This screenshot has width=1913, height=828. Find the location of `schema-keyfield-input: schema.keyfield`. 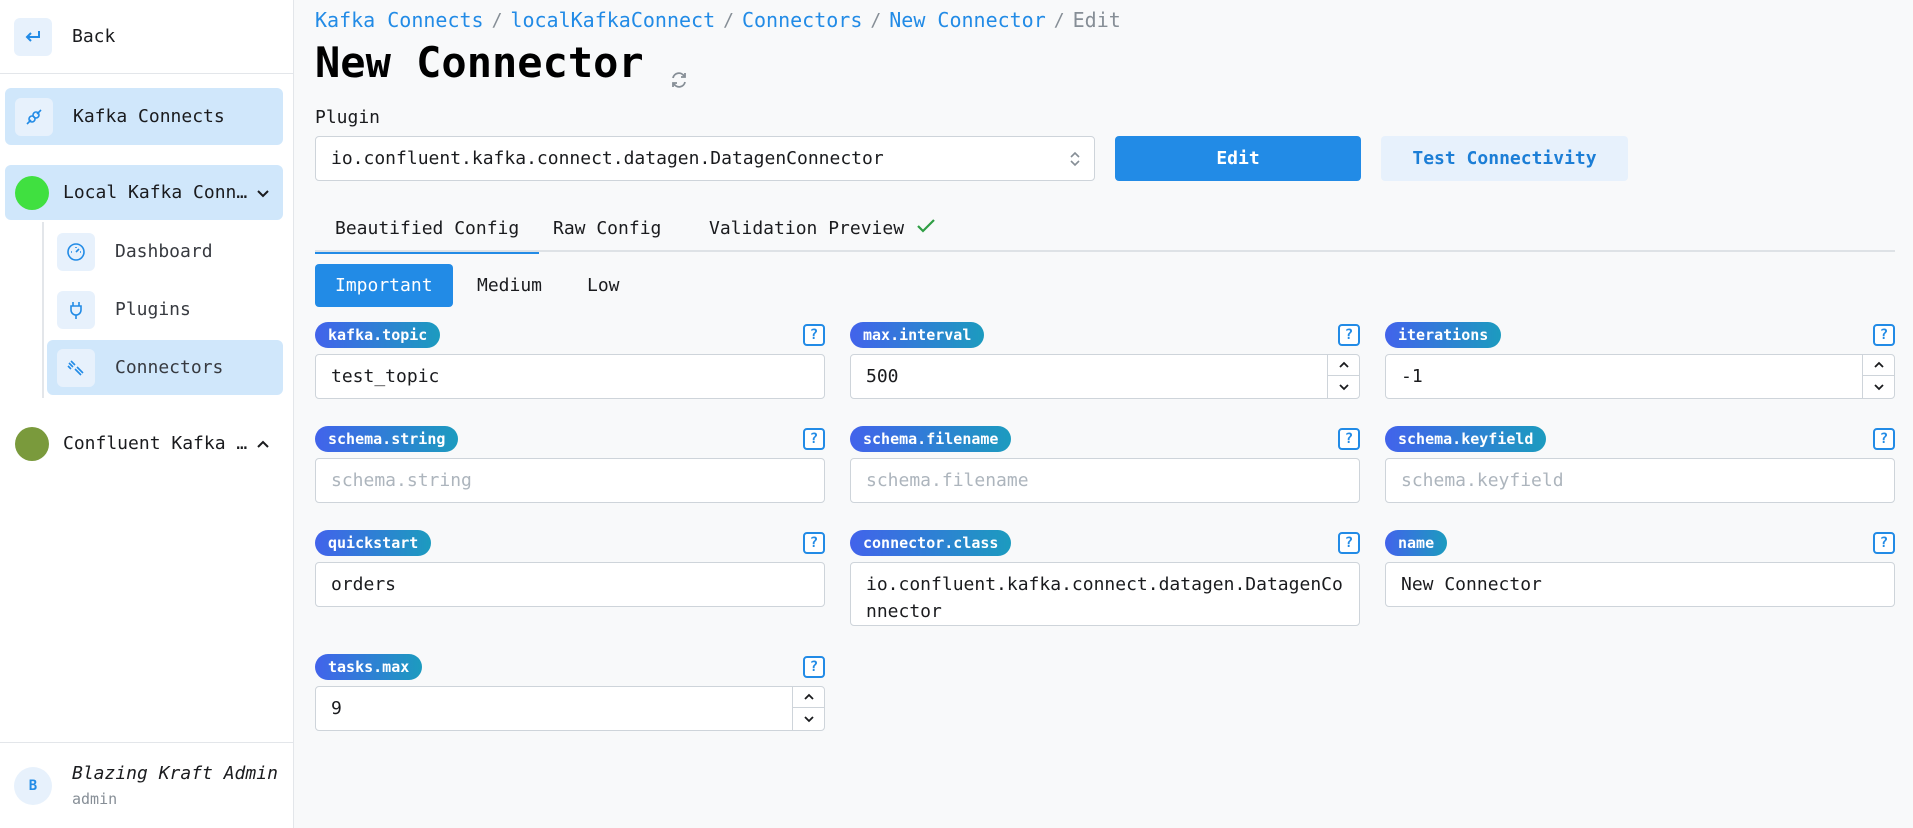

schema-keyfield-input: schema.keyfield is located at coordinates (1640, 480).